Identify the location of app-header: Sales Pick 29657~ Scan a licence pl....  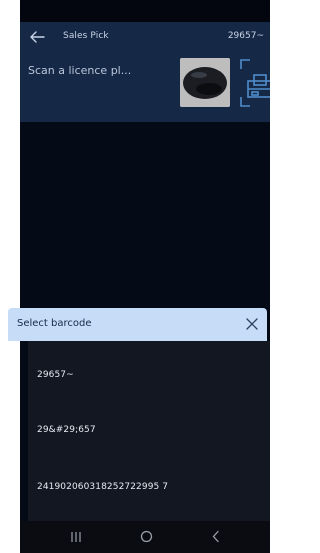
(145, 72).